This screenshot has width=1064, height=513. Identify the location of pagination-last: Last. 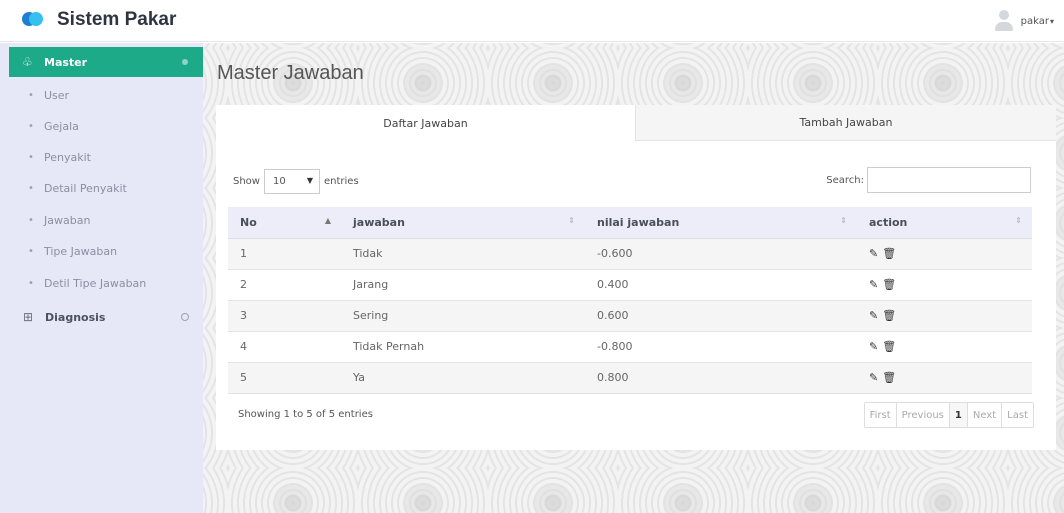
(1017, 415).